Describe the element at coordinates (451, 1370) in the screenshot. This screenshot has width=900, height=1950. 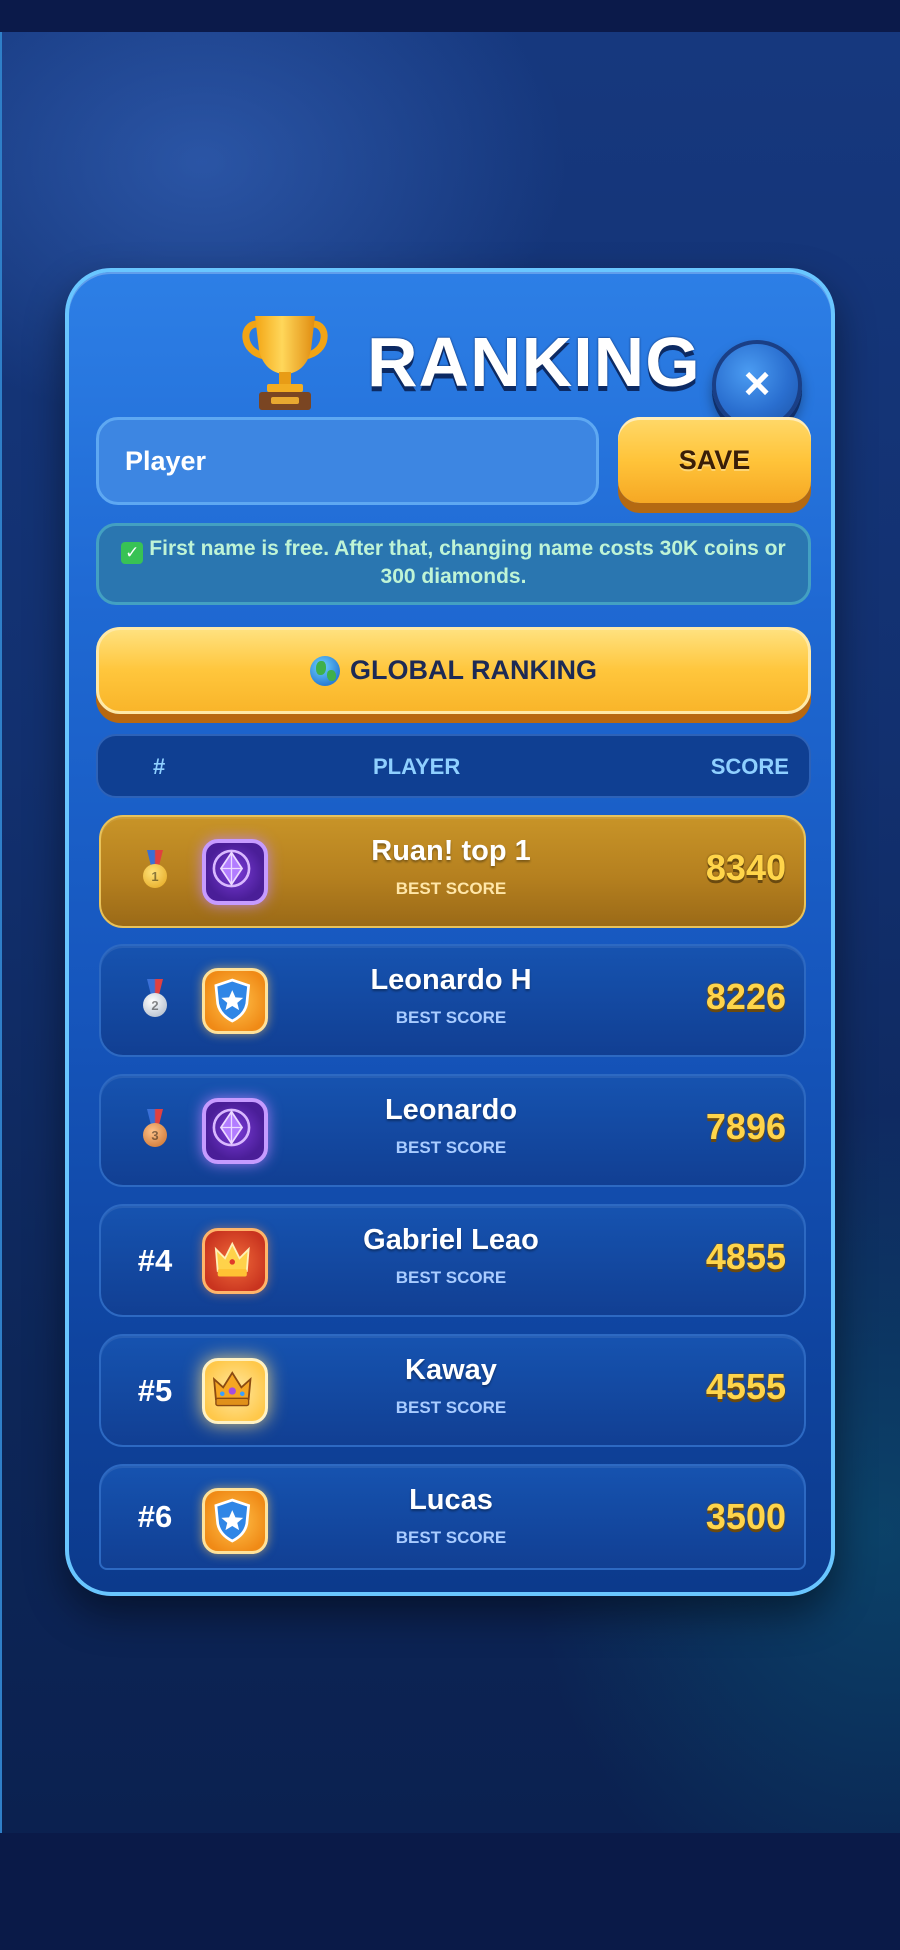
I see `player-name: Kaway` at that location.